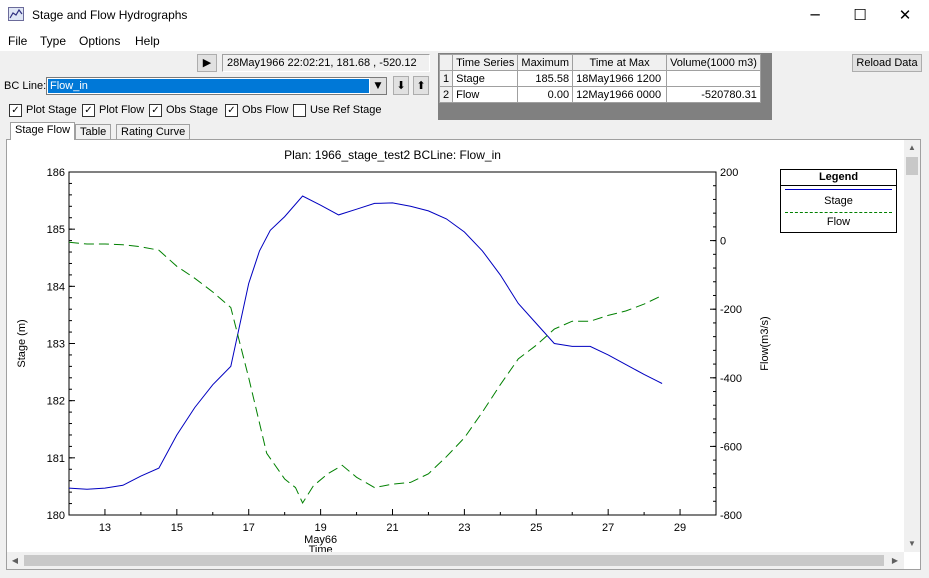 Image resolution: width=929 pixels, height=578 pixels. I want to click on cursor-readout: 28May1966 22:02:21, 181.68 , -520.12, so click(326, 63).